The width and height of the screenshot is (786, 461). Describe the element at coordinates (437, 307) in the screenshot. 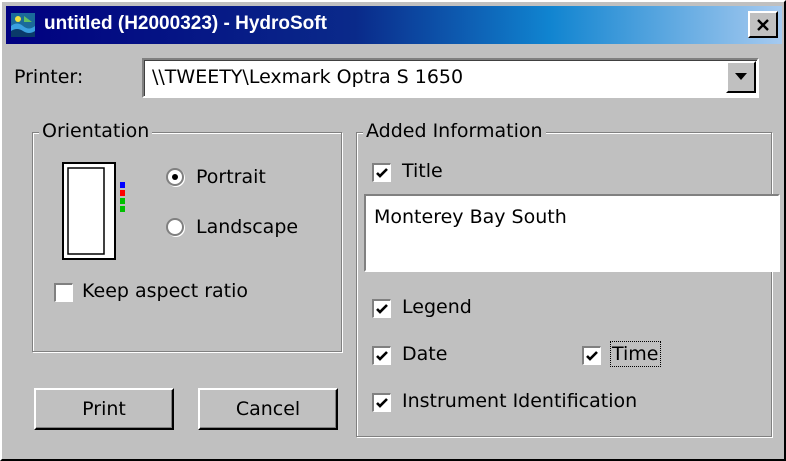

I see `legend-label: Legend` at that location.